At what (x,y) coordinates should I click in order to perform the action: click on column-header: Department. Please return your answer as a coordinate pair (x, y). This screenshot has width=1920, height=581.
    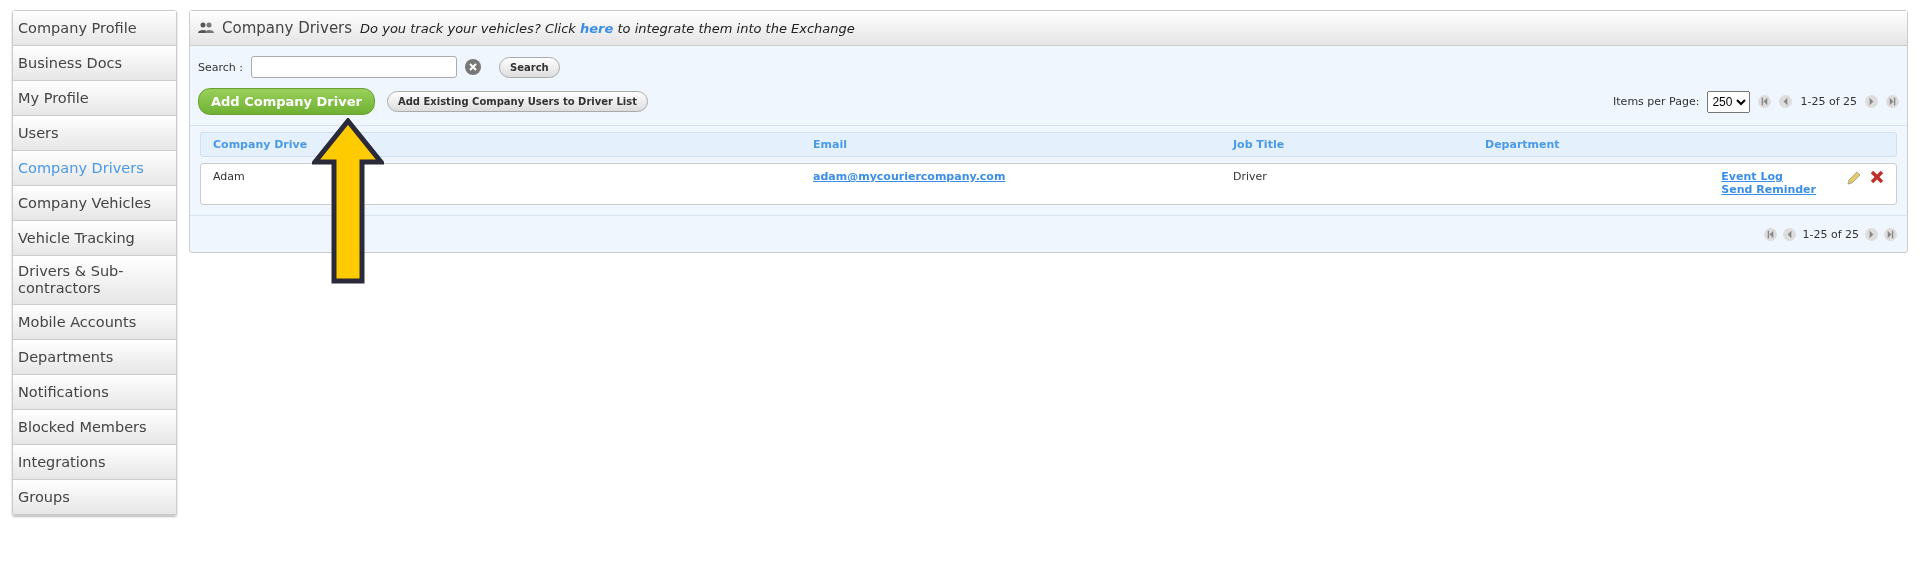
    Looking at the image, I should click on (1523, 144).